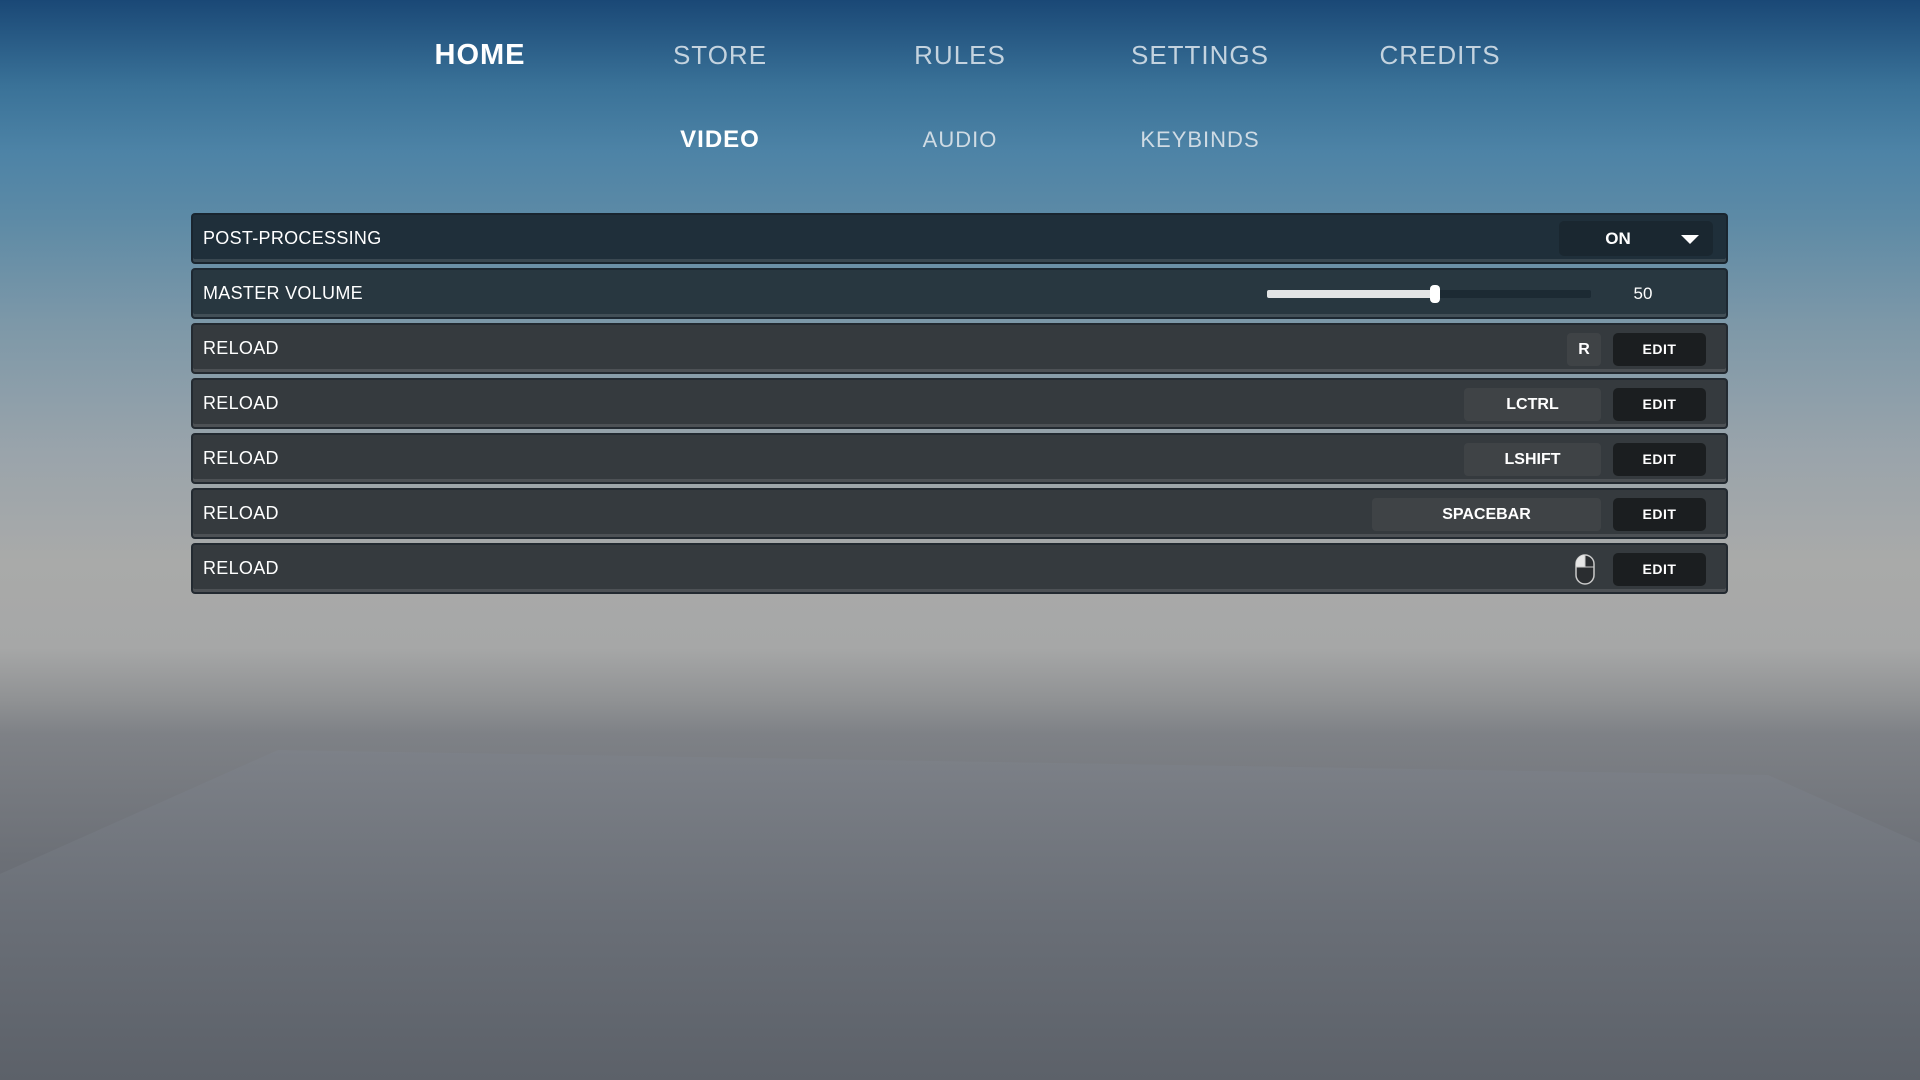 This screenshot has width=1920, height=1080. I want to click on tab-settings: SETTINGS, so click(1200, 55).